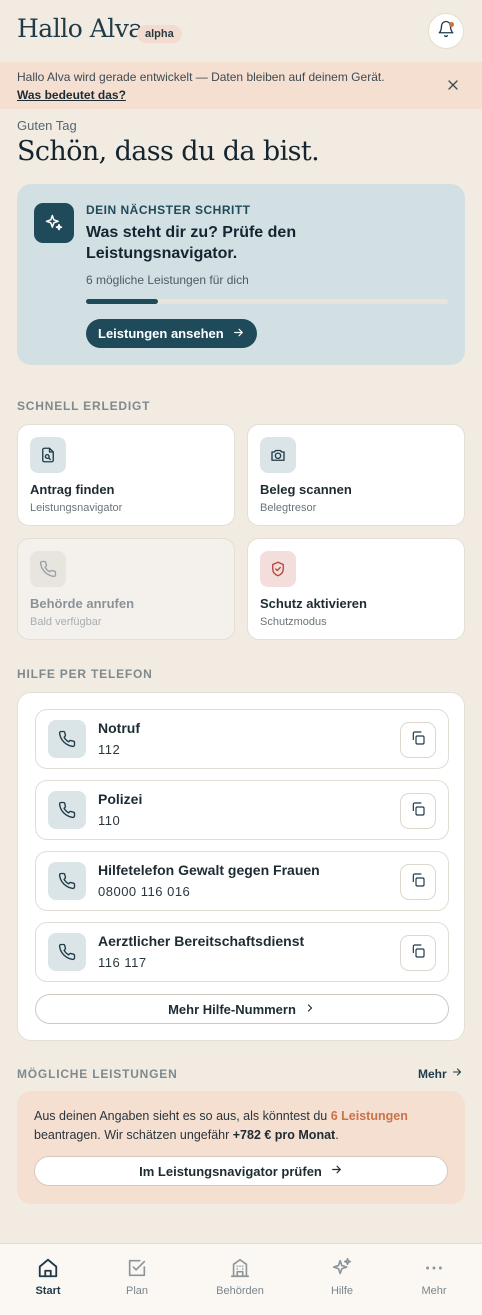  What do you see at coordinates (137, 1268) in the screenshot?
I see `checkbox-icon` at bounding box center [137, 1268].